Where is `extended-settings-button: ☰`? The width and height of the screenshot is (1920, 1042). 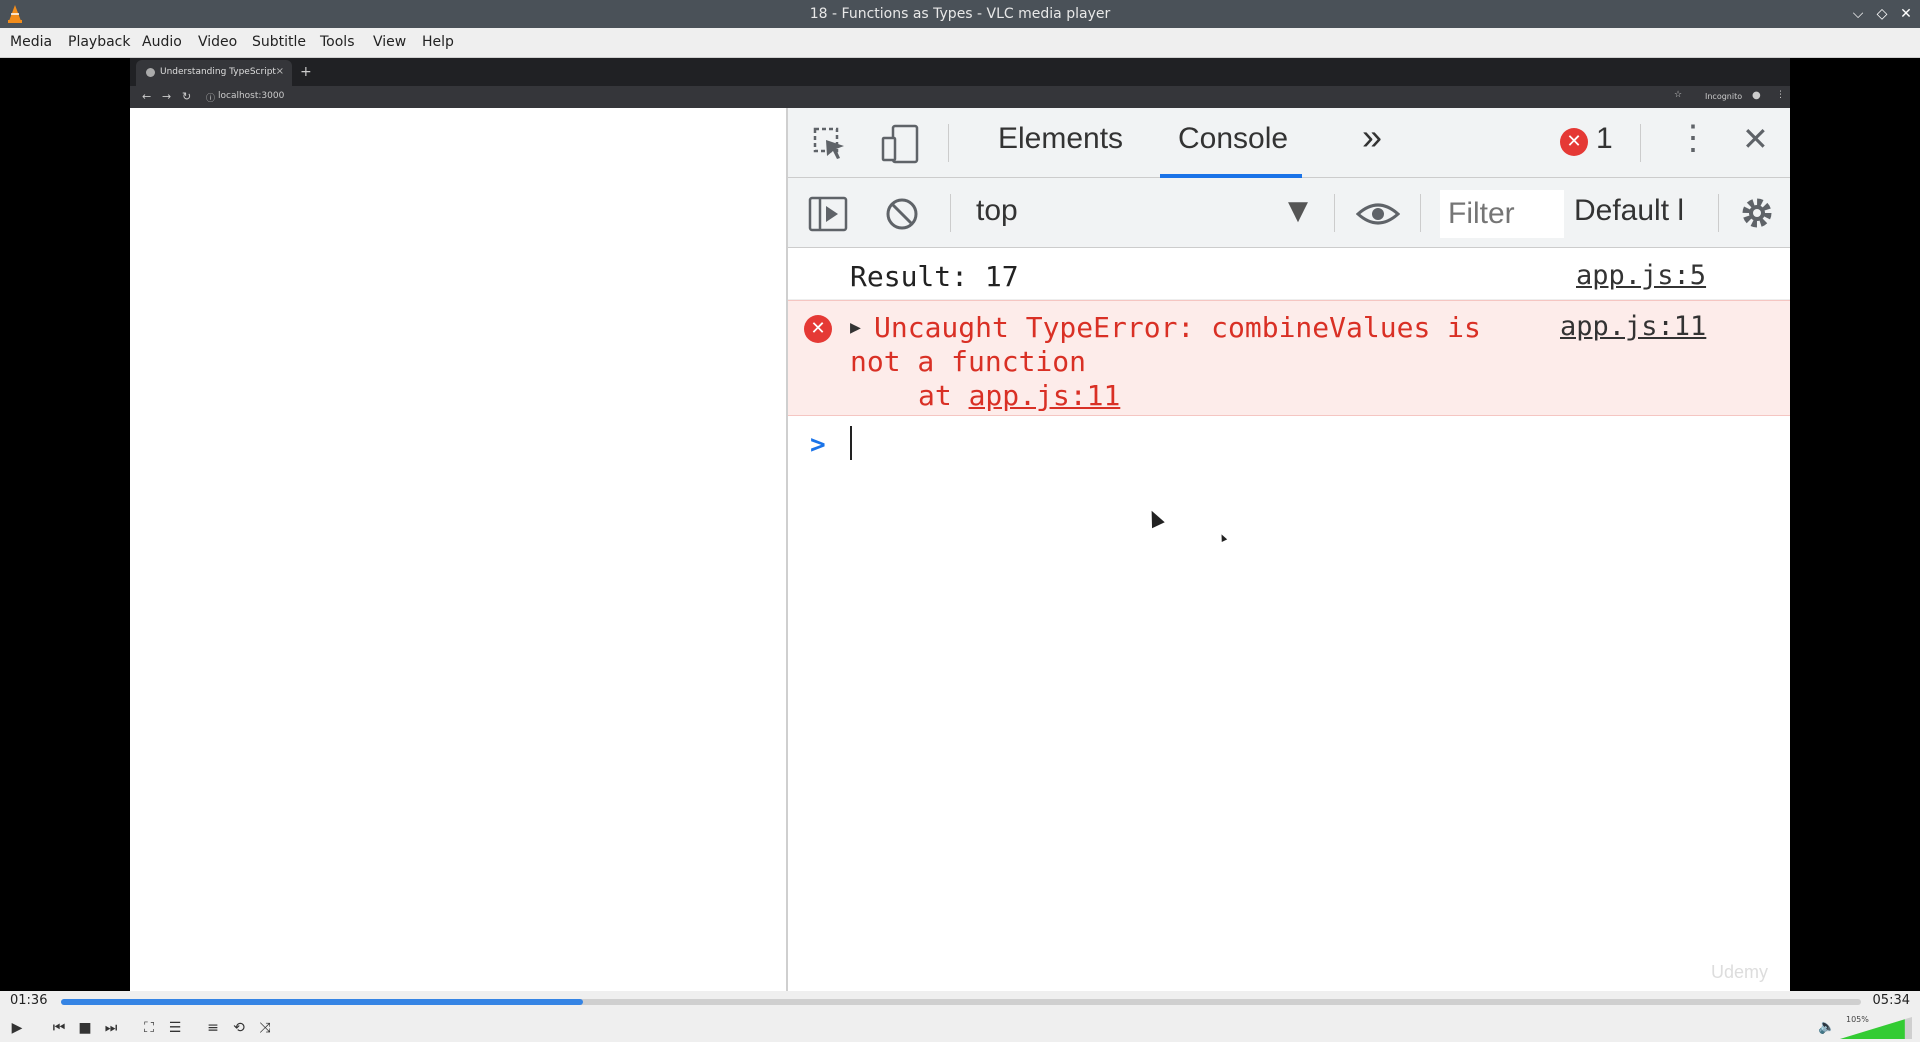
extended-settings-button: ☰ is located at coordinates (175, 1028).